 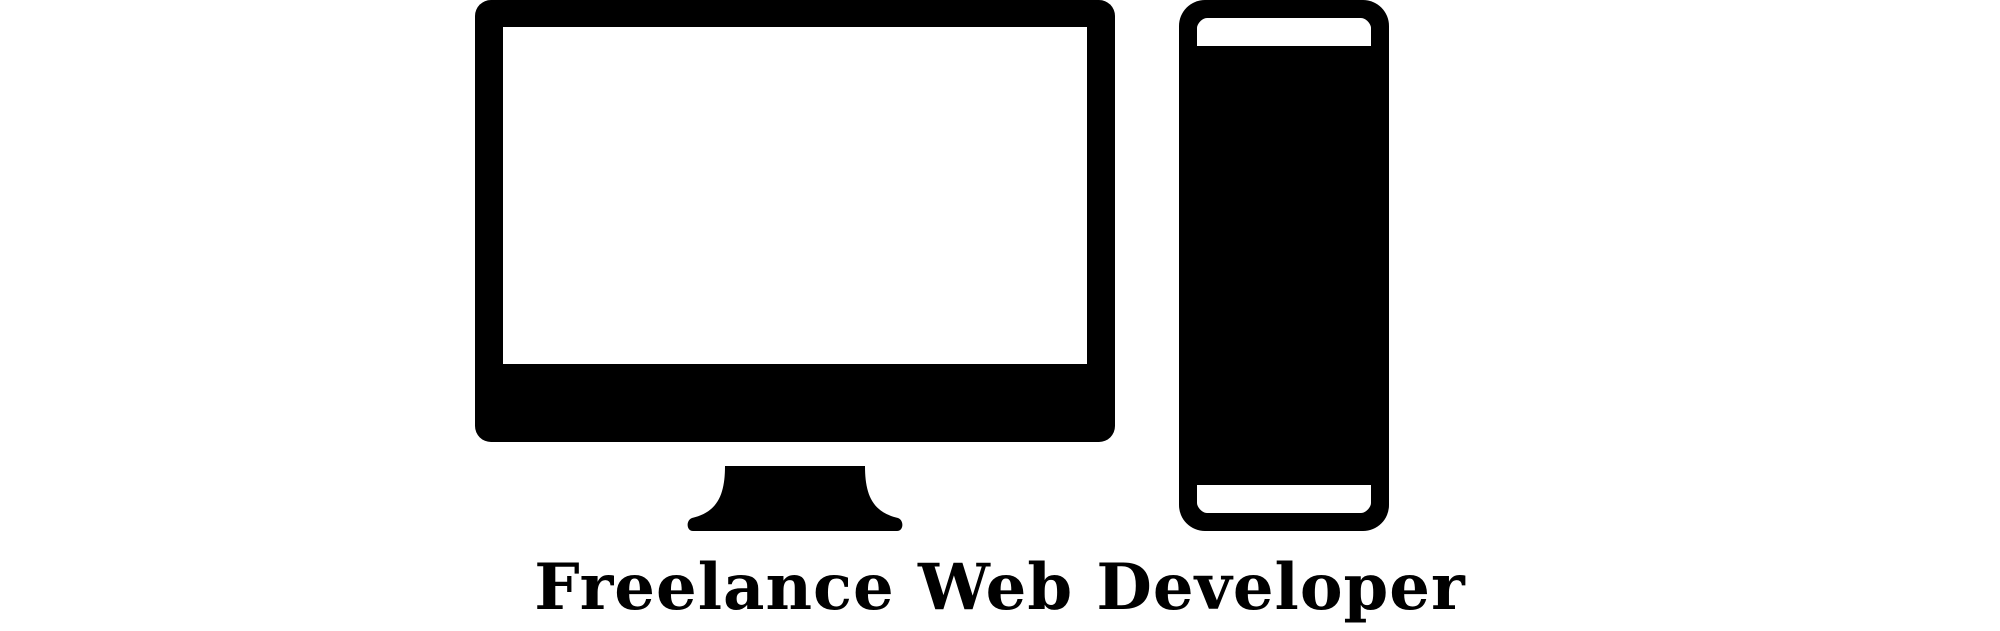 What do you see at coordinates (1000, 587) in the screenshot?
I see `logo-tagline: Freelance Web Developer` at bounding box center [1000, 587].